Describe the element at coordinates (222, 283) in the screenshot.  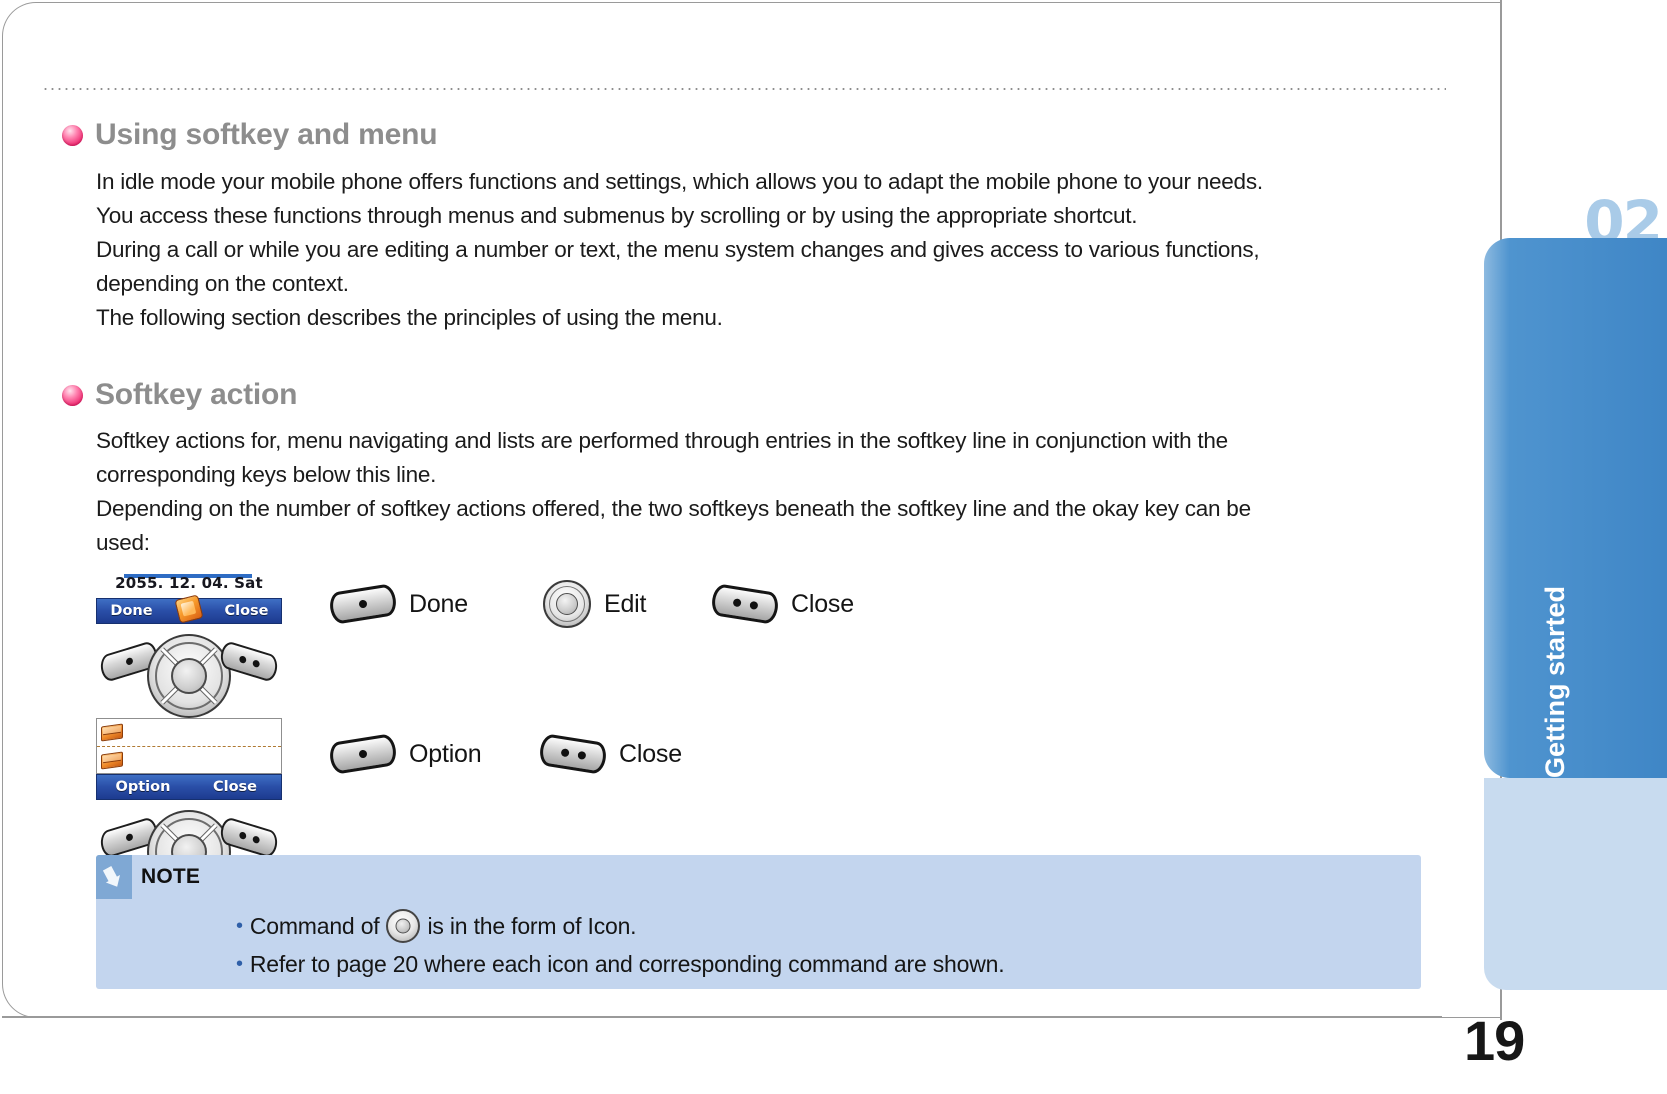
I see `paragraph-line: depending on the context.` at that location.